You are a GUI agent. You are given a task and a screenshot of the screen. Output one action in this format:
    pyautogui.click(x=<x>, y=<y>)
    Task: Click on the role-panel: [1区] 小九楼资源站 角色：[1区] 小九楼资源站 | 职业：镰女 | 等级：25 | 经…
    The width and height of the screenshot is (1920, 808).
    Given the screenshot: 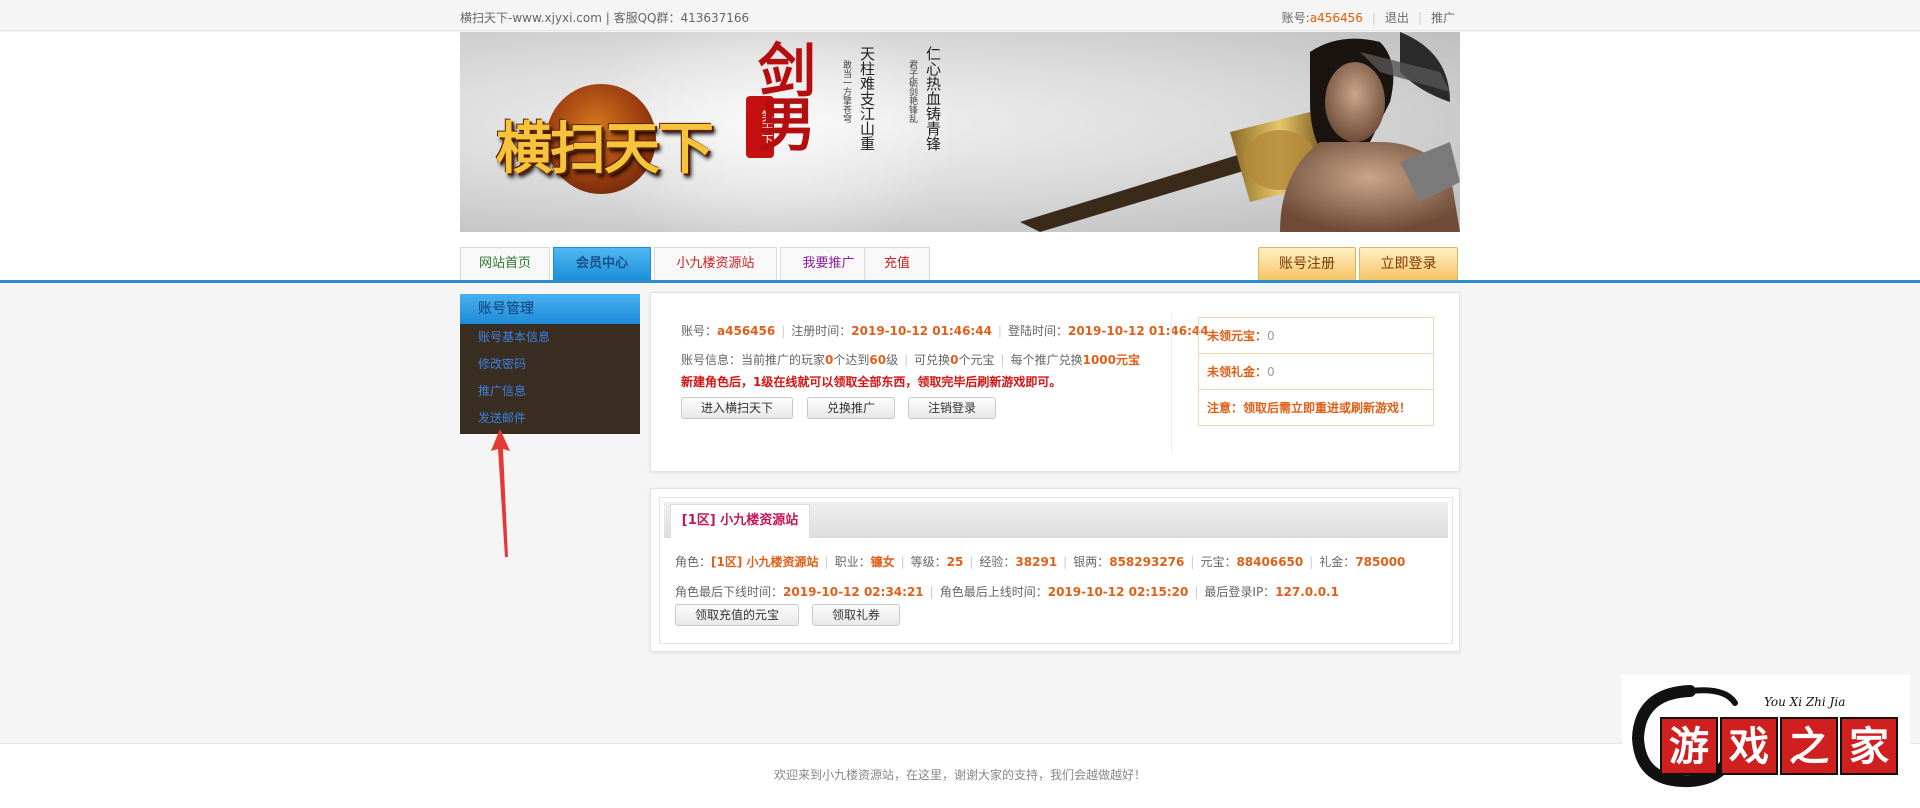 What is the action you would take?
    pyautogui.click(x=1055, y=570)
    